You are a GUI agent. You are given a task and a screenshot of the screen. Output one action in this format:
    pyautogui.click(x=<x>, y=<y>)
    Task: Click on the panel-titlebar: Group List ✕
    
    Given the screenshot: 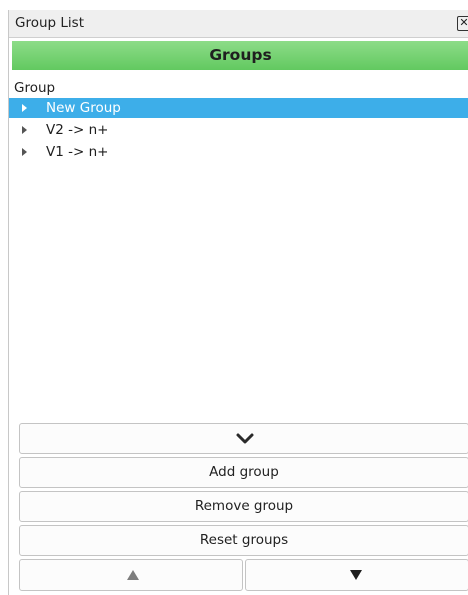 What is the action you would take?
    pyautogui.click(x=238, y=24)
    